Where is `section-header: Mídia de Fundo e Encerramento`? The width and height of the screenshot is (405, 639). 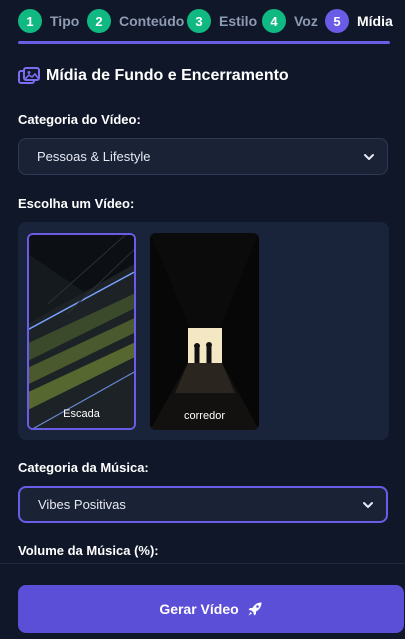 section-header: Mídia de Fundo e Encerramento is located at coordinates (153, 76).